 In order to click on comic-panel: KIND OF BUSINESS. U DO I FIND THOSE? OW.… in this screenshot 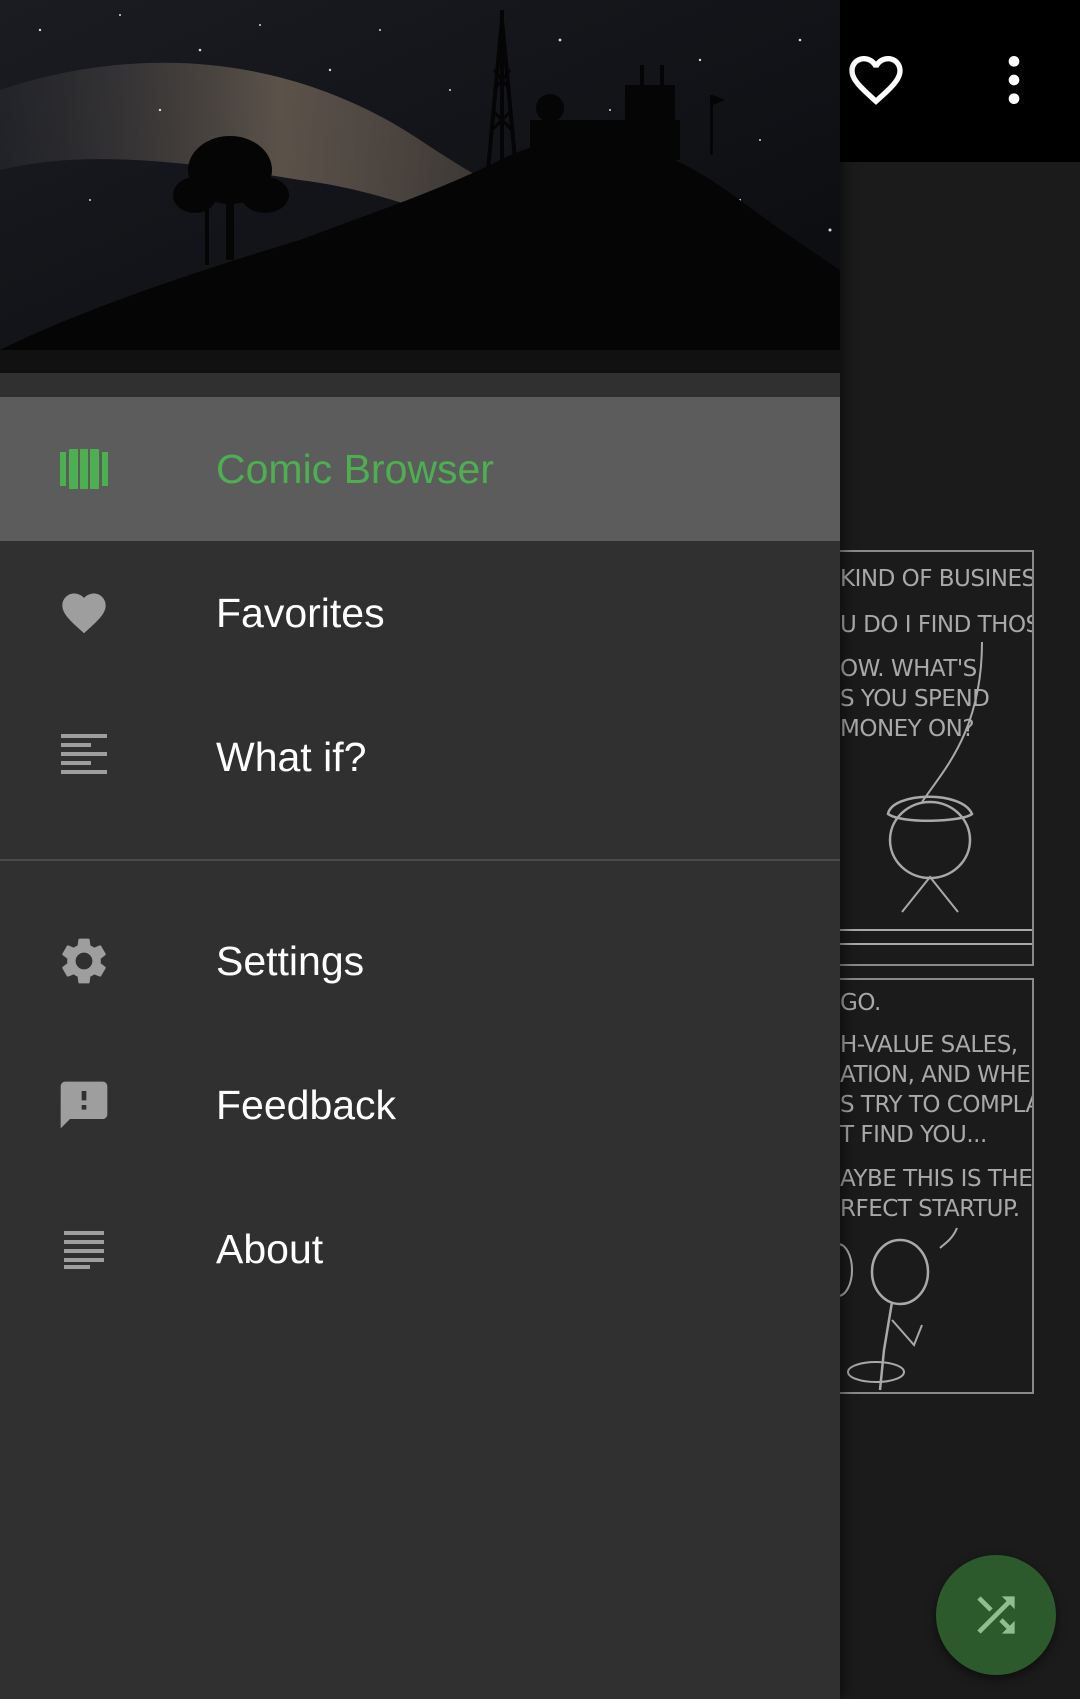, I will do `click(932, 758)`.